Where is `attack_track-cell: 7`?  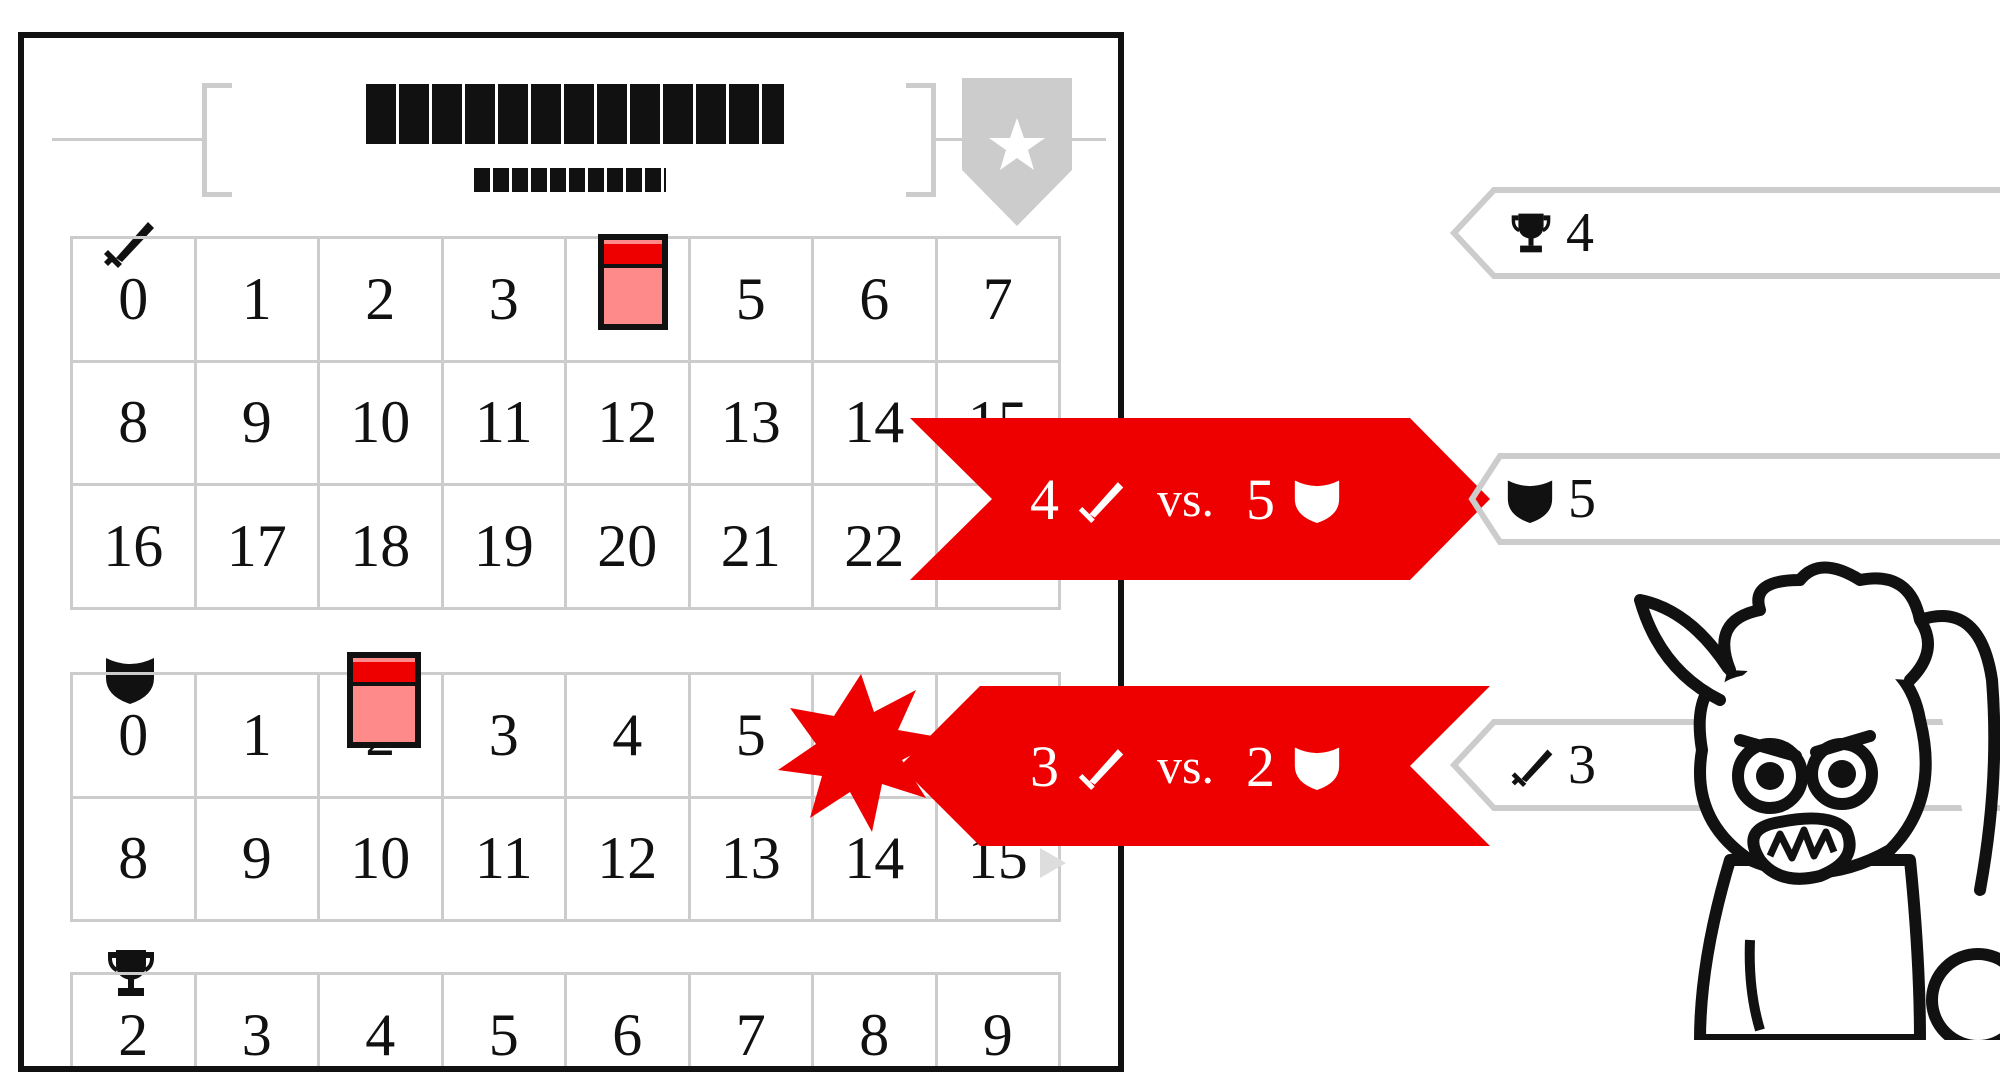 attack_track-cell: 7 is located at coordinates (999, 301).